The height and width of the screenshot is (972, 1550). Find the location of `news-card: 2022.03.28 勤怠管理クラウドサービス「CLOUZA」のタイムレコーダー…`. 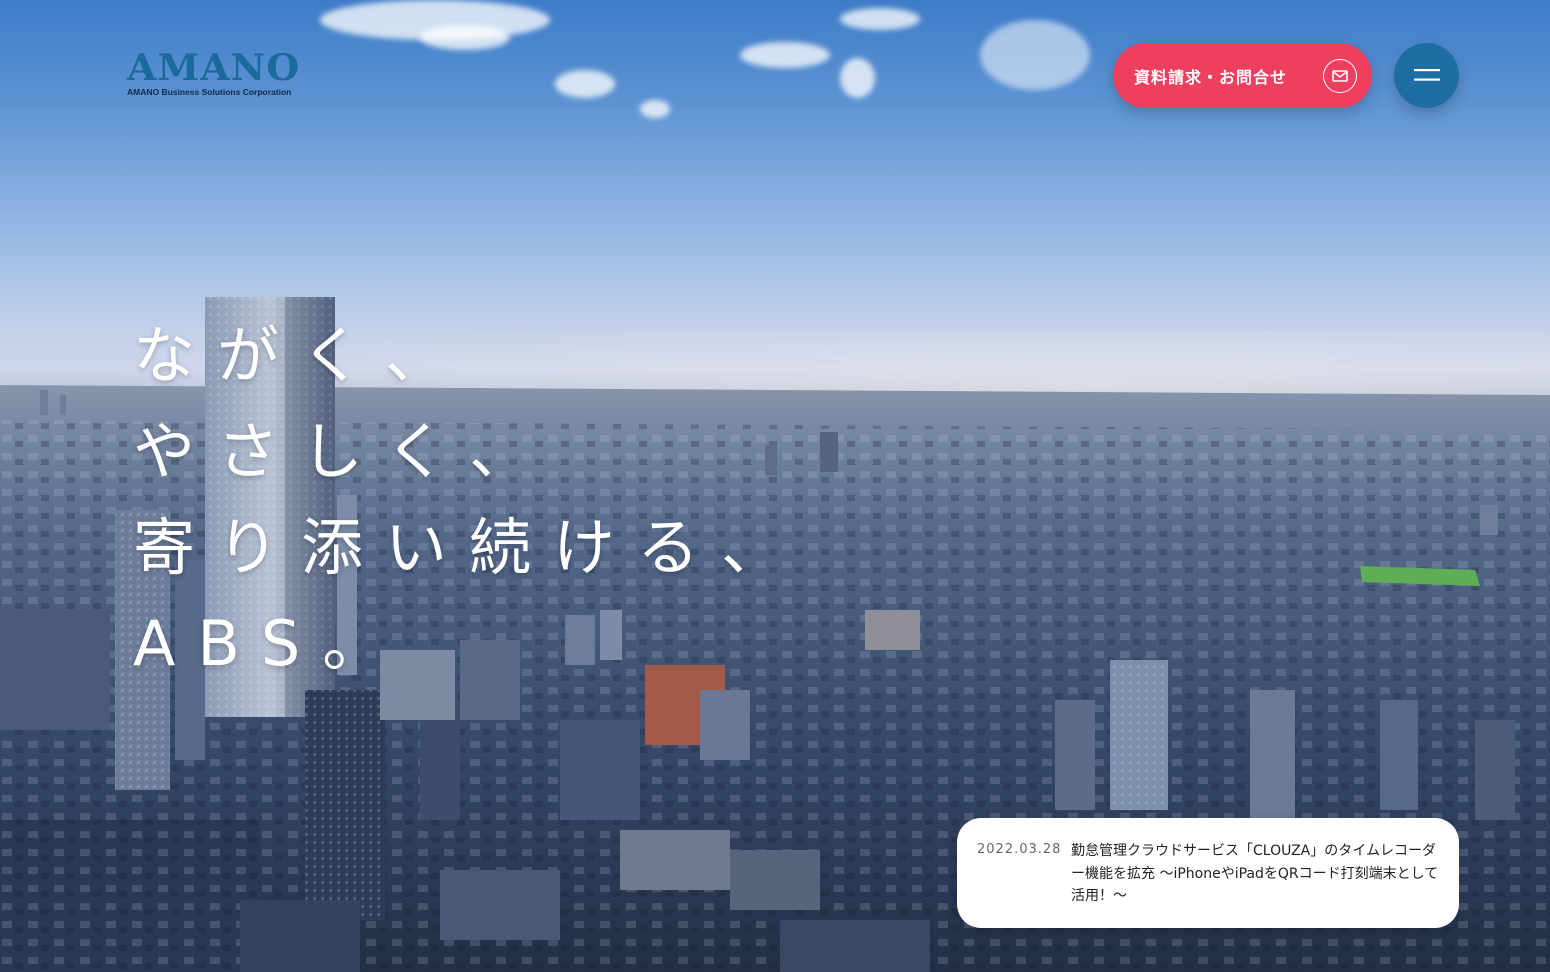

news-card: 2022.03.28 勤怠管理クラウドサービス「CLOUZA」のタイムレコーダー… is located at coordinates (1208, 873).